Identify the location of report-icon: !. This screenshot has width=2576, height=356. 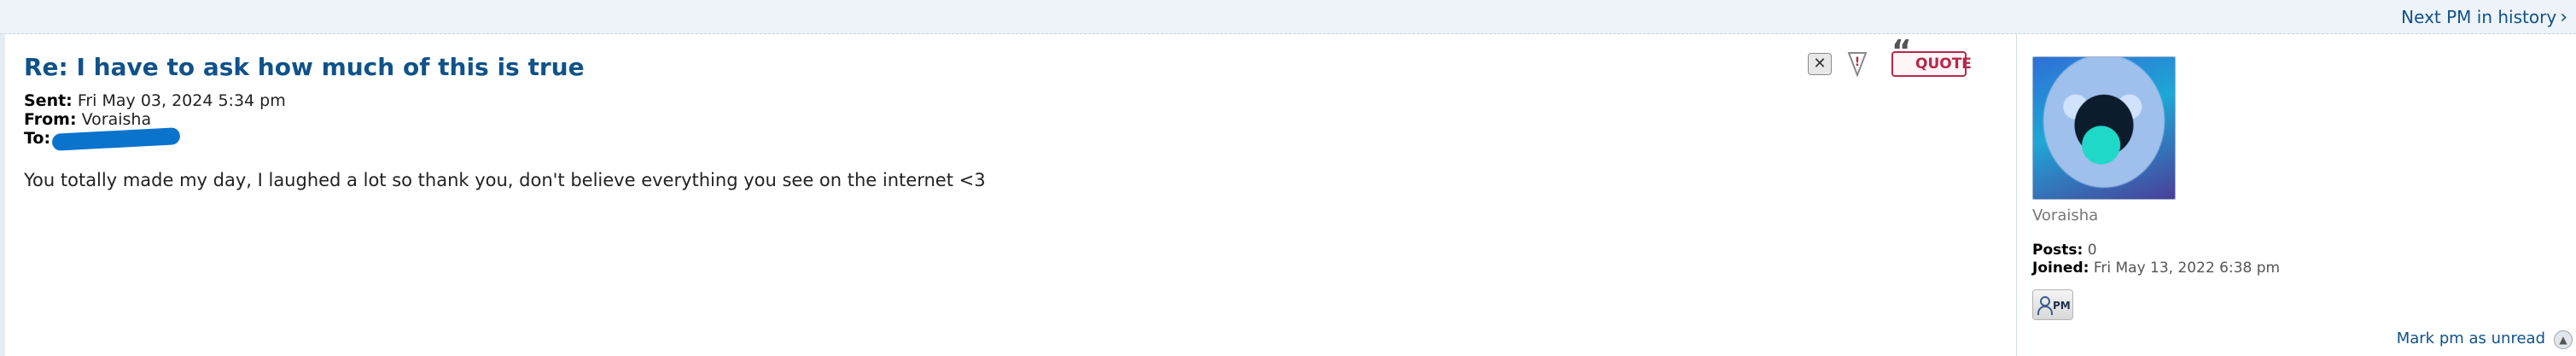
(1857, 65).